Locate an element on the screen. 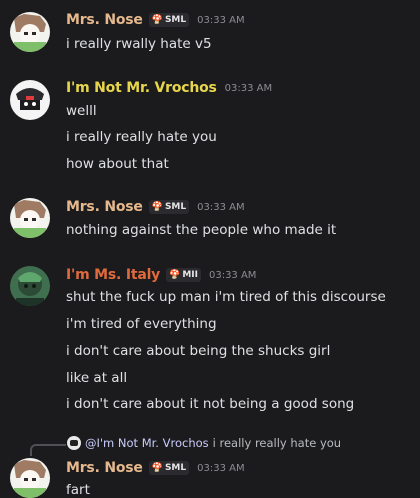 This screenshot has height=498, width=420. message-text: like at all is located at coordinates (97, 378).